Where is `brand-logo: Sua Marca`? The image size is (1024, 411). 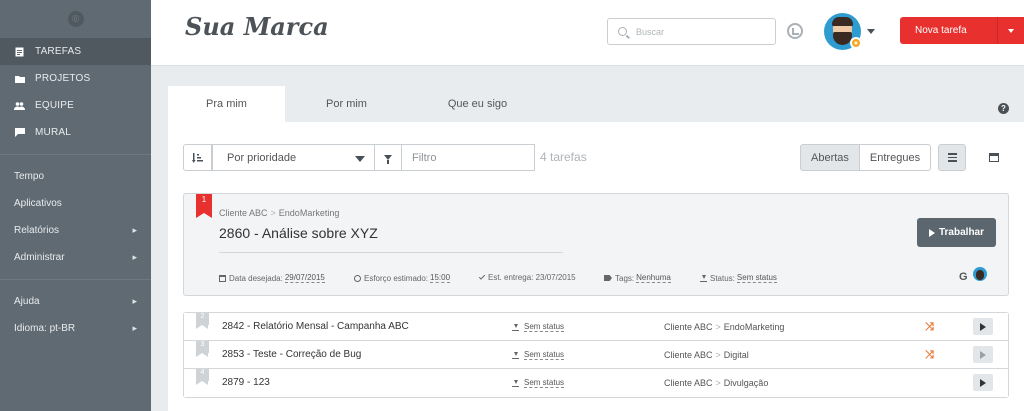
brand-logo: Sua Marca is located at coordinates (257, 26).